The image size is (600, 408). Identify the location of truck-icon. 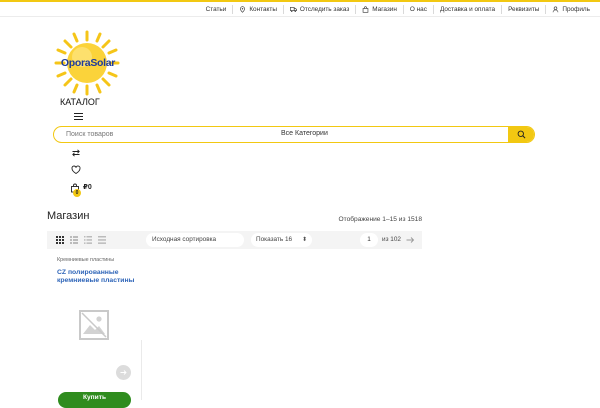
(293, 9).